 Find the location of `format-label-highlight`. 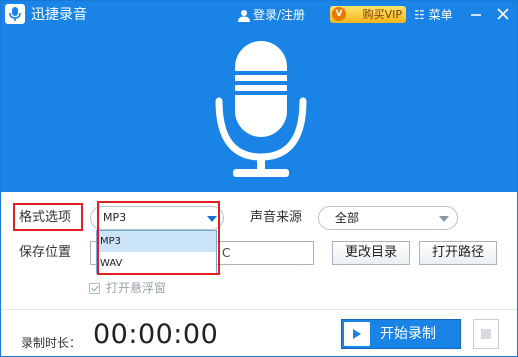

format-label-highlight is located at coordinates (48, 217).